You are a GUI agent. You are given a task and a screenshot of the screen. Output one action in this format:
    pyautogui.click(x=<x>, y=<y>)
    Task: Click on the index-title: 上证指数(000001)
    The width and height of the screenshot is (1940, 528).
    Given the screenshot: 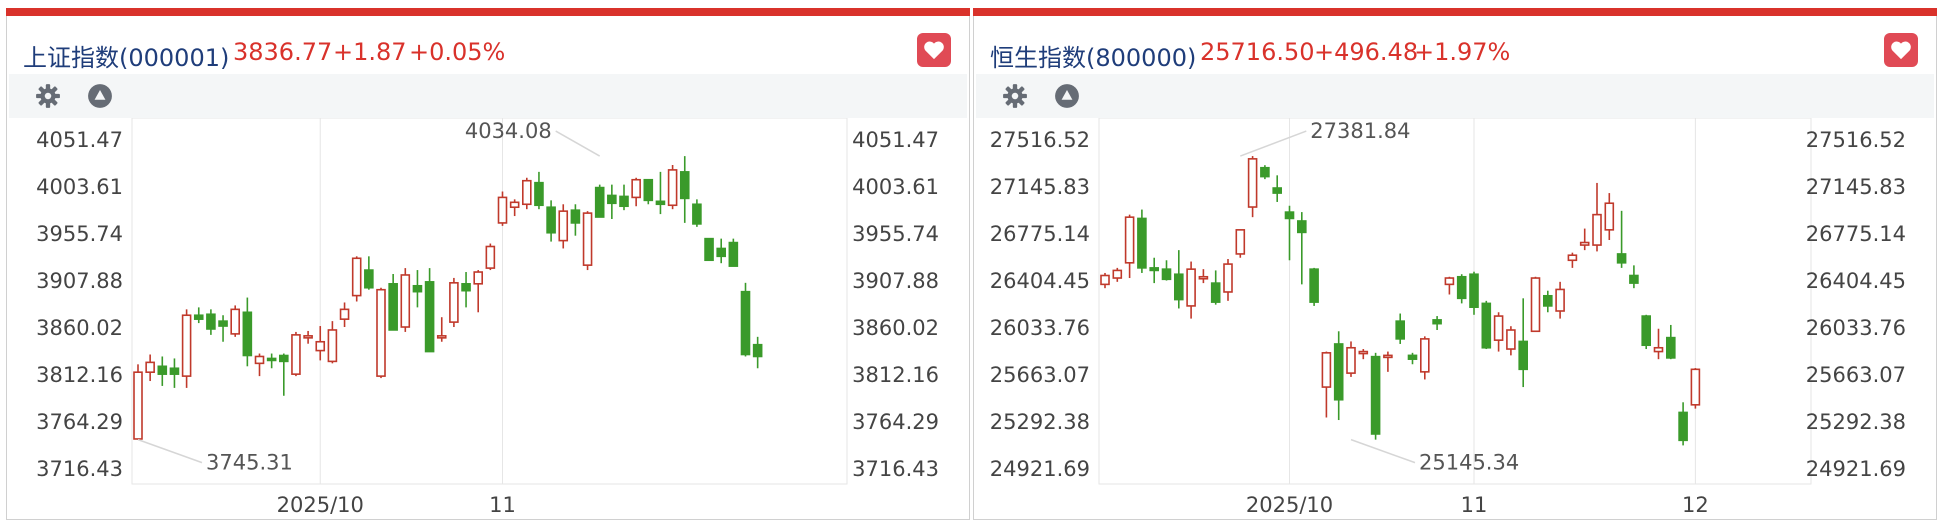 What is the action you would take?
    pyautogui.click(x=126, y=55)
    